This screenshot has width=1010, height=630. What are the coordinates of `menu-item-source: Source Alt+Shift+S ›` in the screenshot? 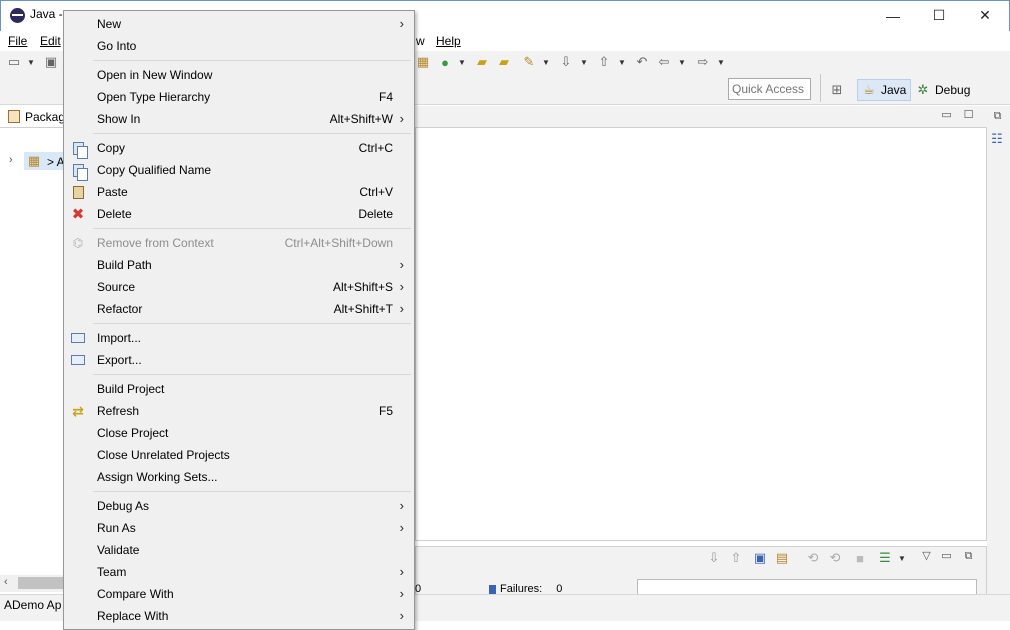 It's located at (239, 287).